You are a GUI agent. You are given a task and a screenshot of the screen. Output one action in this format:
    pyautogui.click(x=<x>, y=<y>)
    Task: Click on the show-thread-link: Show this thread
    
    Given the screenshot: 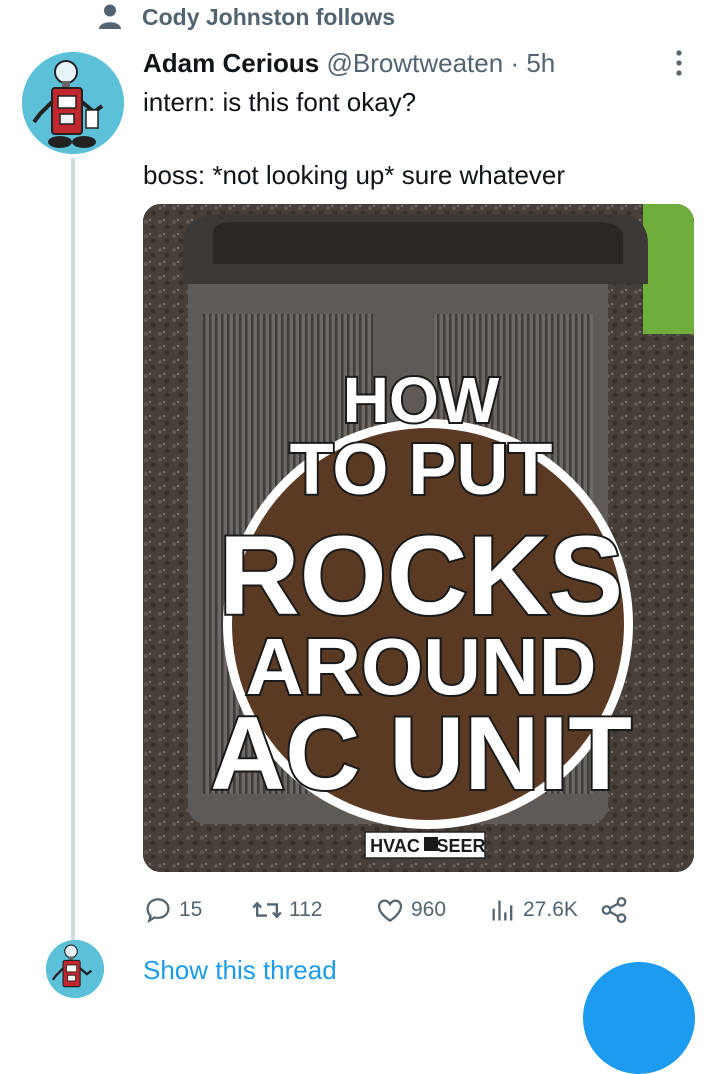 What is the action you would take?
    pyautogui.click(x=240, y=970)
    